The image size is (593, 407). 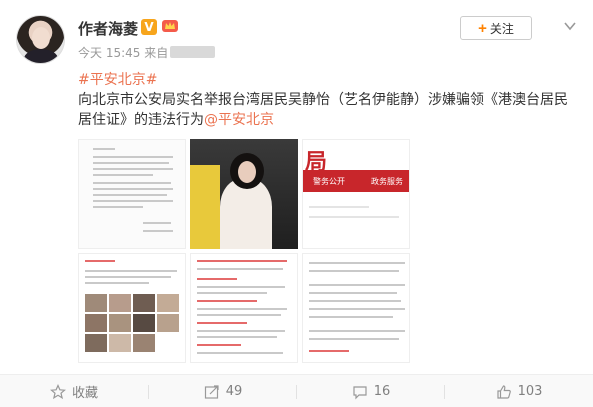 I want to click on thumbs-up-icon, so click(x=503, y=391).